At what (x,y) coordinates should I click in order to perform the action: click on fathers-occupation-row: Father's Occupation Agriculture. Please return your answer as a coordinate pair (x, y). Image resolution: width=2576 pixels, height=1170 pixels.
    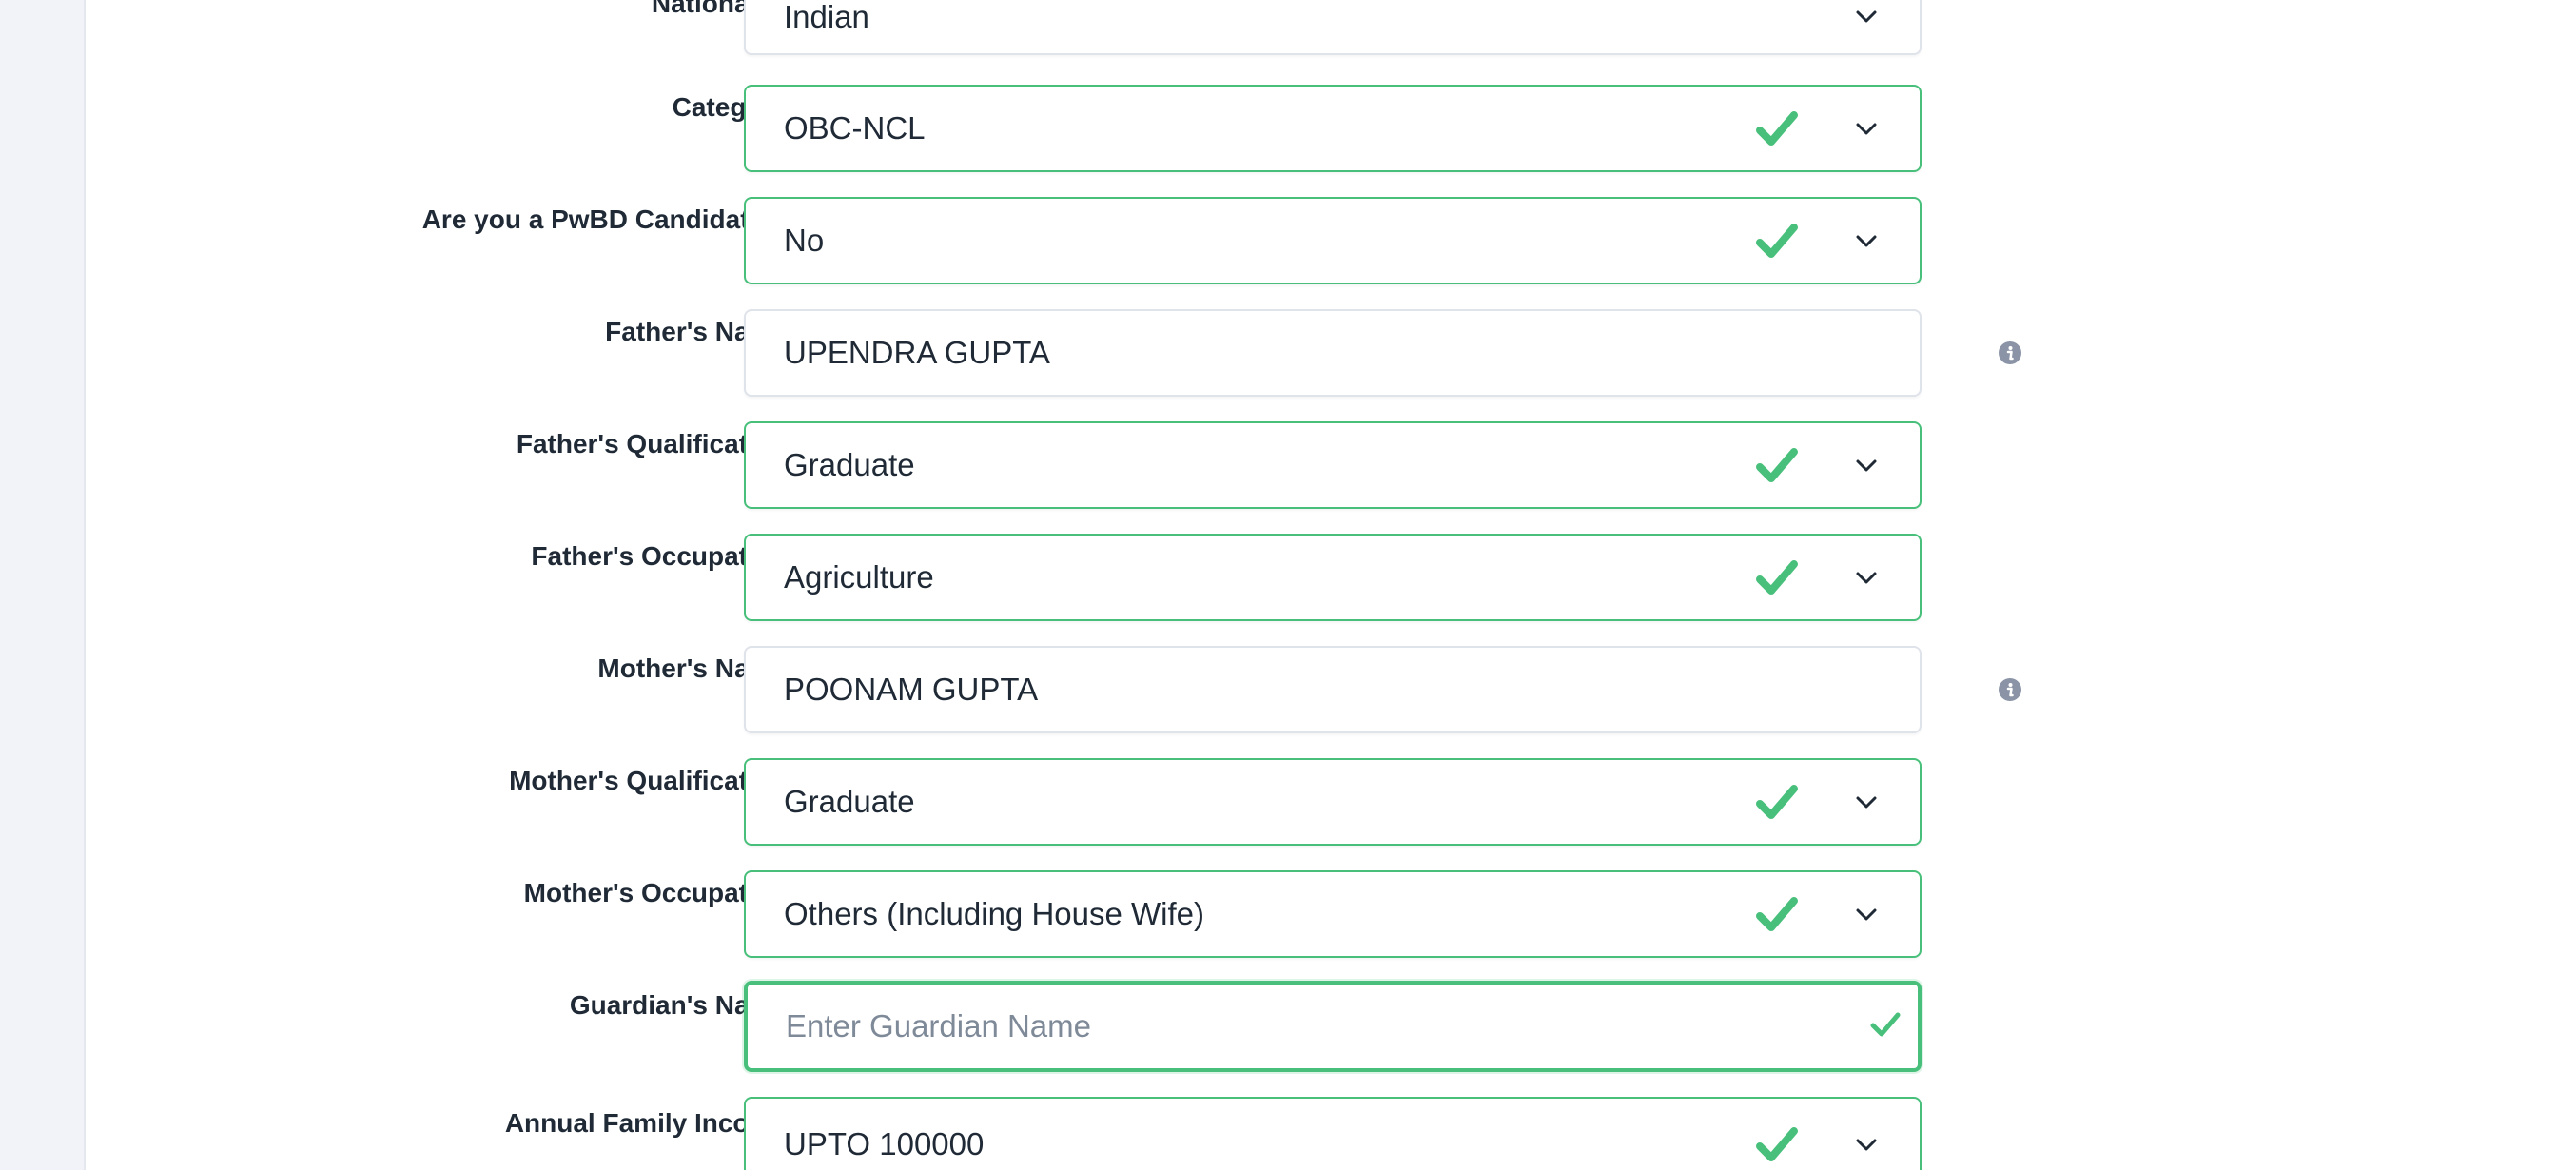
    Looking at the image, I should click on (1331, 579).